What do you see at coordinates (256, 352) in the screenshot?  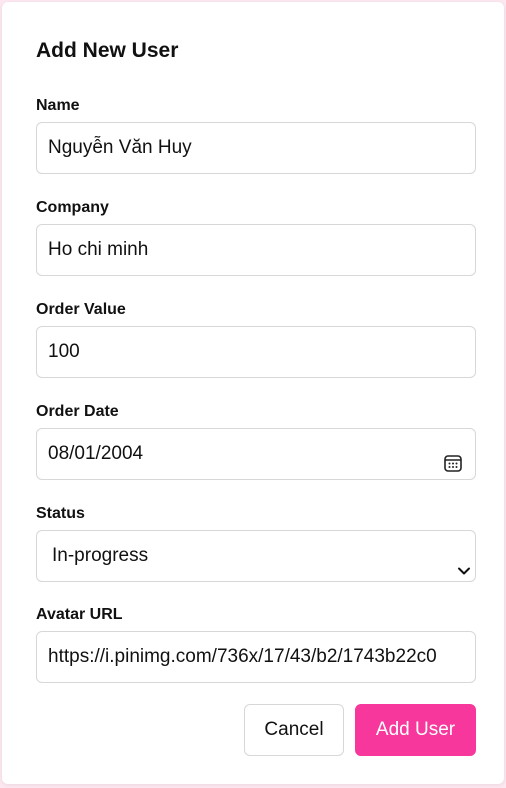 I see `order-value-input: 100` at bounding box center [256, 352].